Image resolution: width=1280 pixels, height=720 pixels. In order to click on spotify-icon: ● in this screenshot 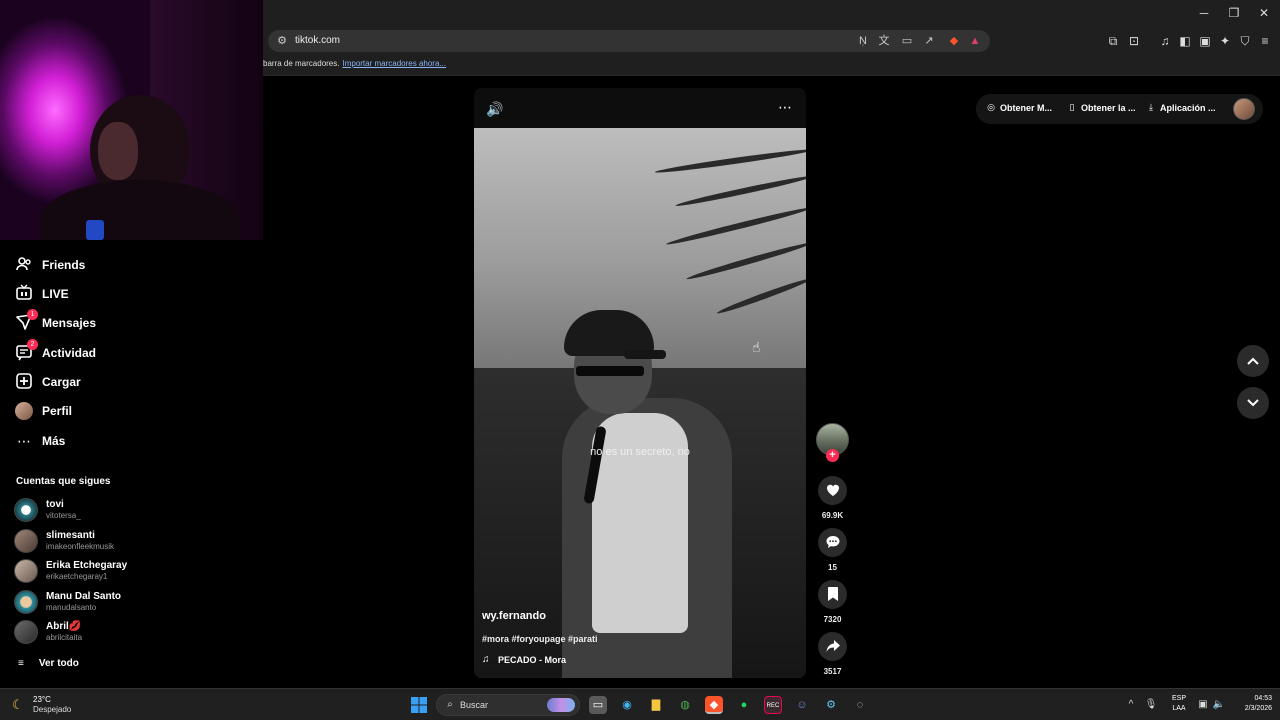, I will do `click(744, 705)`.